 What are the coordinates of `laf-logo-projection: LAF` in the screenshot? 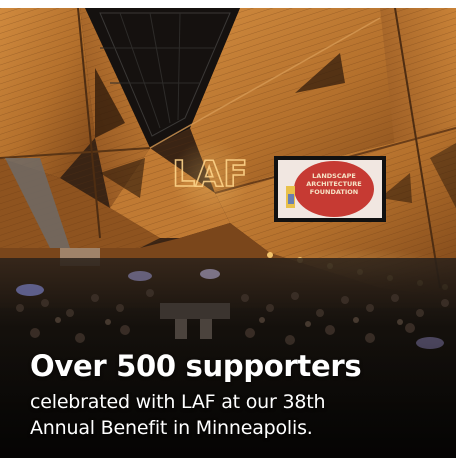 It's located at (210, 178).